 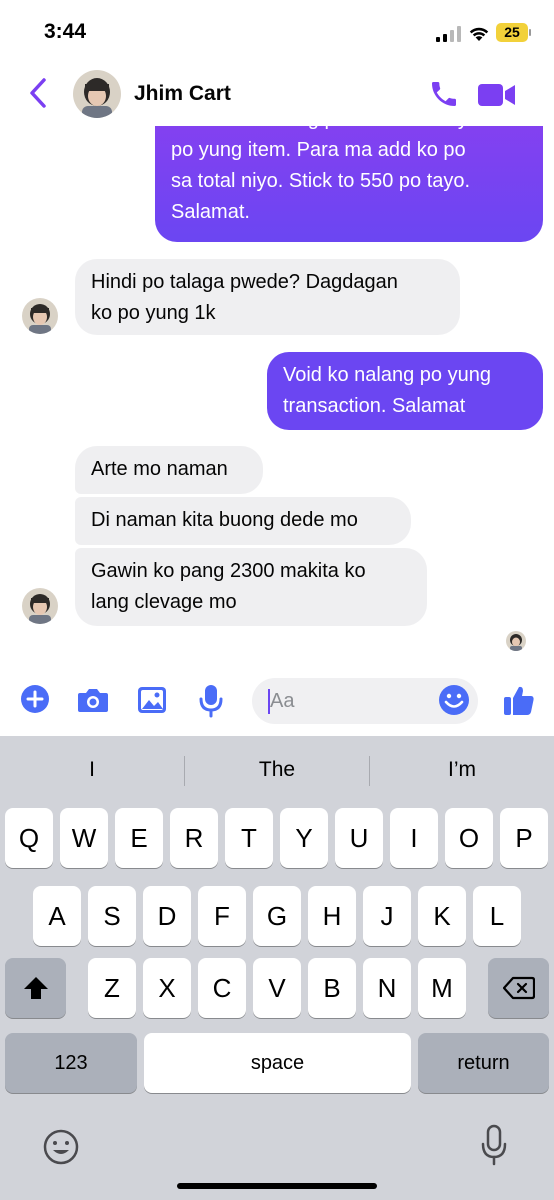 What do you see at coordinates (519, 700) in the screenshot?
I see `thumbs-up-icon` at bounding box center [519, 700].